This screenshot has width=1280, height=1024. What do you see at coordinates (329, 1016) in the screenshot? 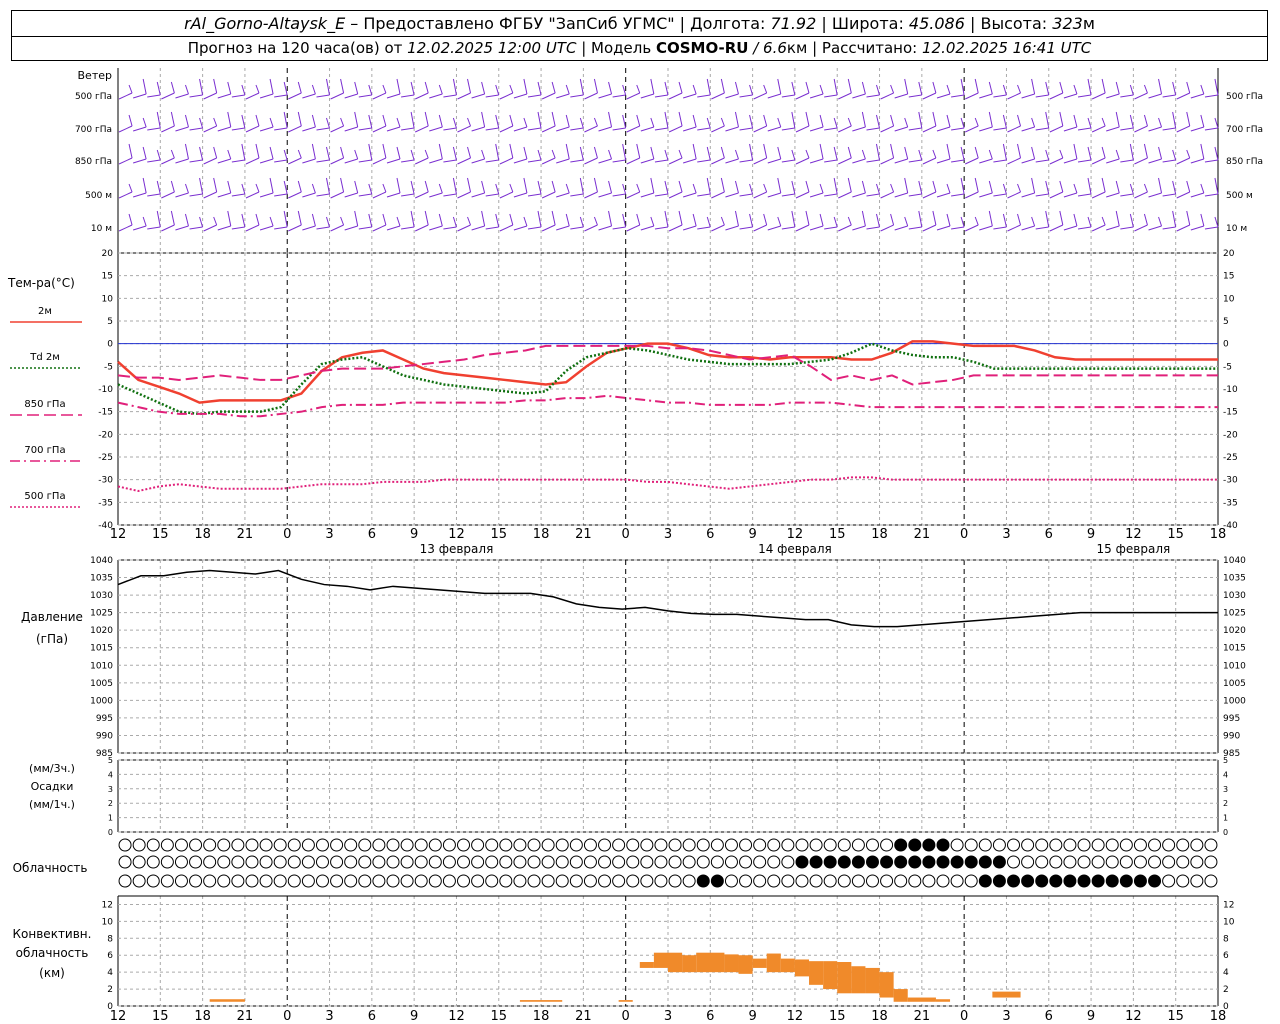
I see `x-tick-label-bottom: 3` at bounding box center [329, 1016].